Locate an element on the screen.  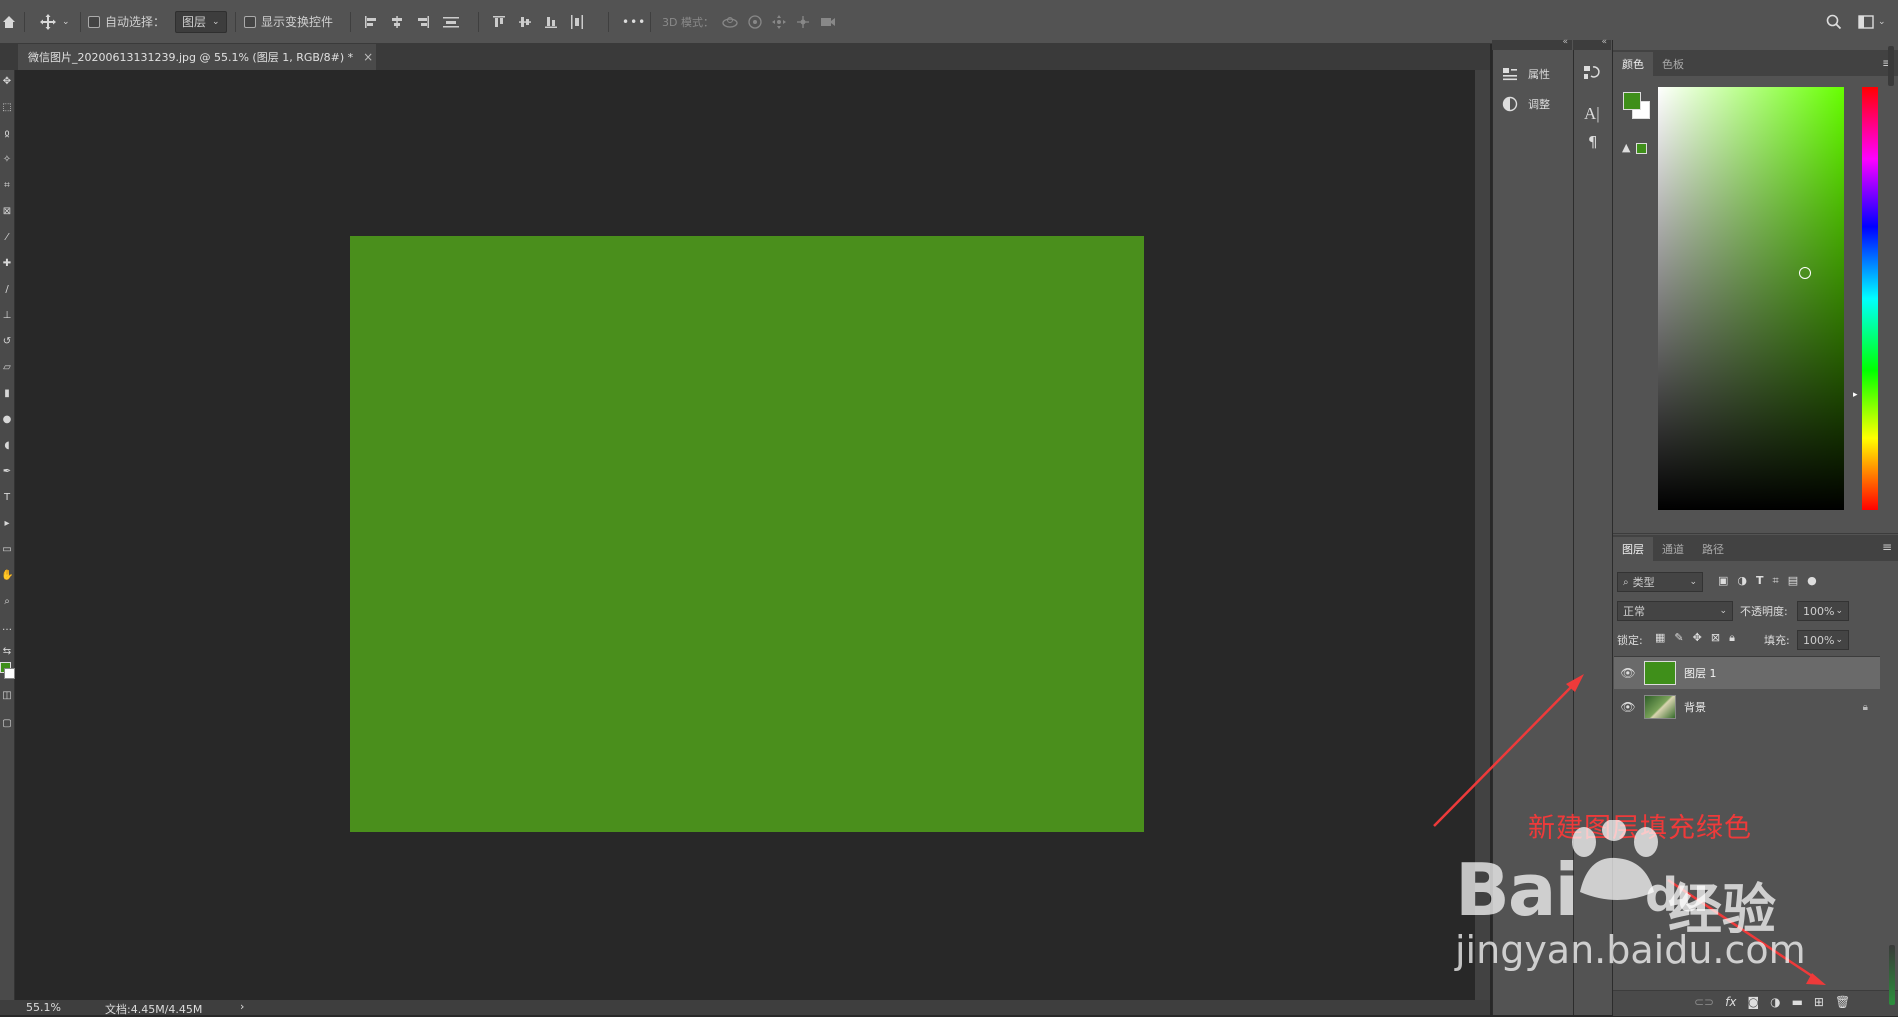
watermark-url: jingyan.baidu.com is located at coordinates (1630, 950).